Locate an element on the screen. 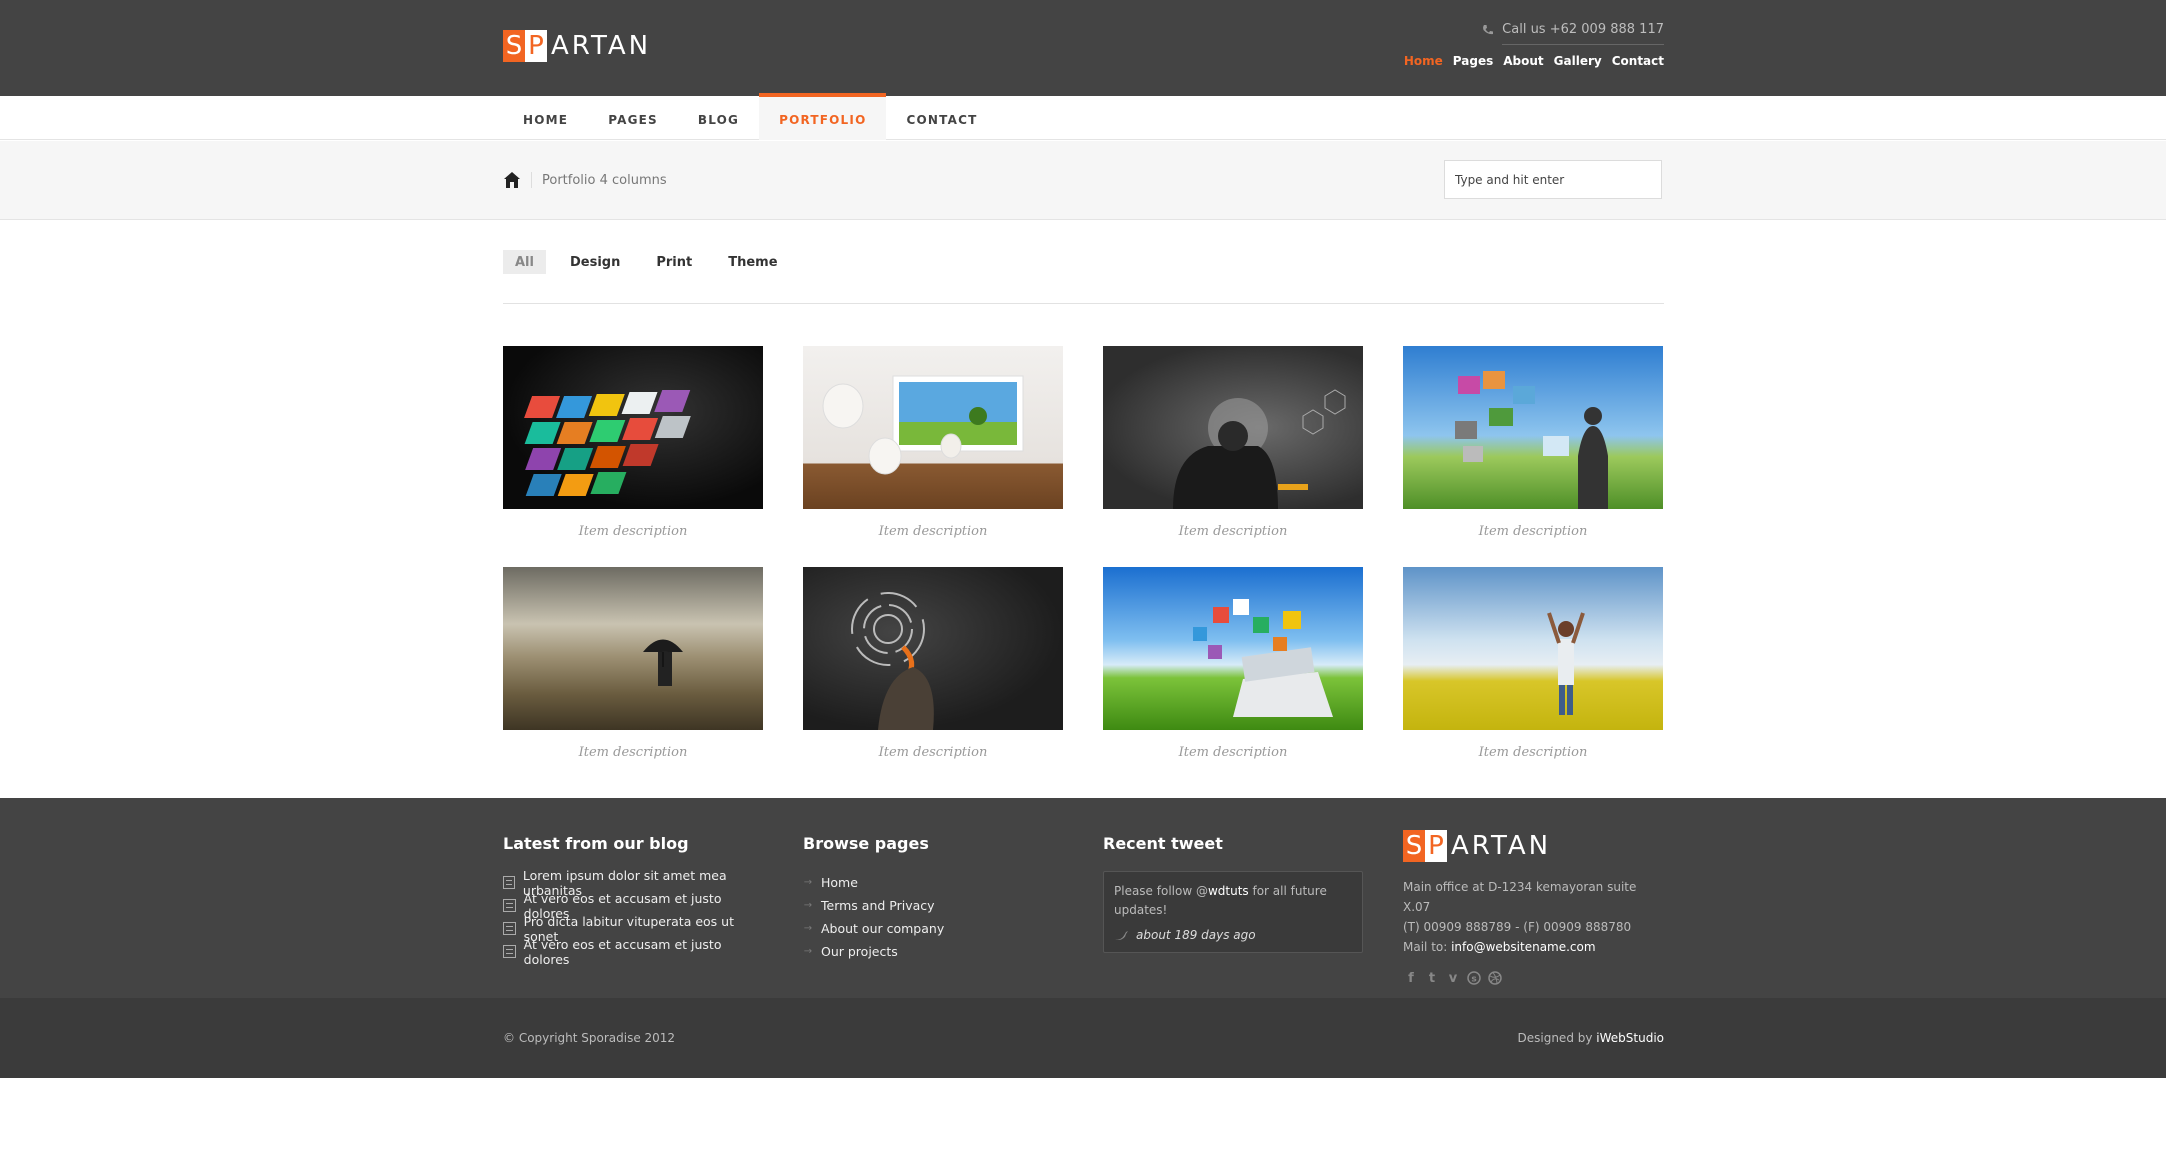  phone-divider is located at coordinates (1583, 44).